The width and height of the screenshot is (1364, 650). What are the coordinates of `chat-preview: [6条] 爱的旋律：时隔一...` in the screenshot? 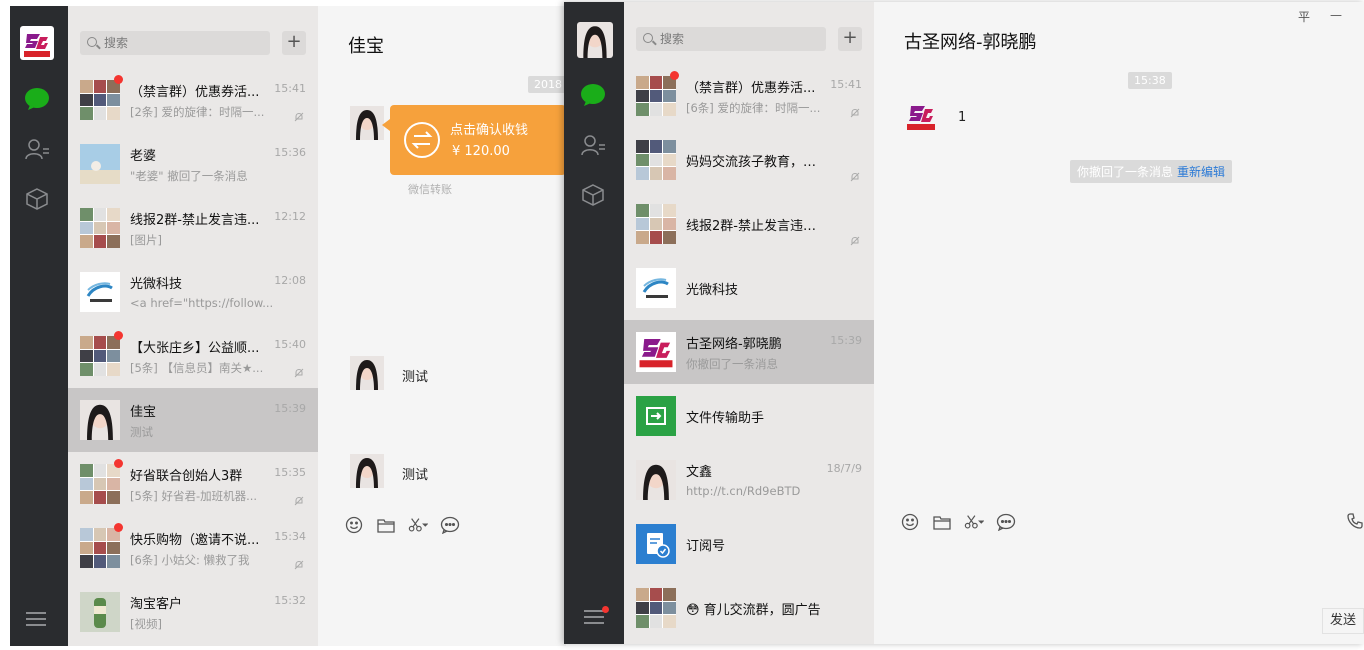 It's located at (753, 108).